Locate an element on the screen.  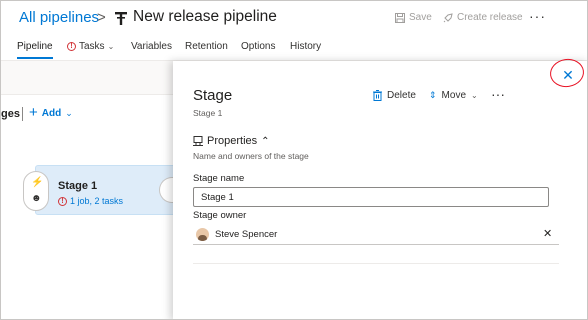
stage-owner-picker: Steve Spencer ✕ is located at coordinates (376, 235).